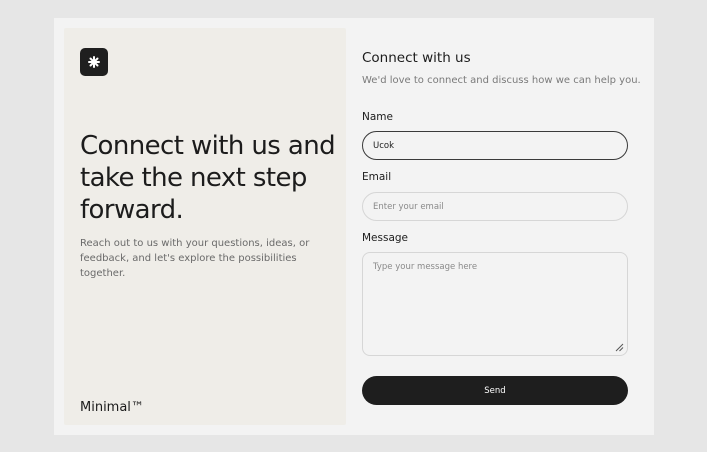 The image size is (707, 452). Describe the element at coordinates (416, 58) in the screenshot. I see `form-title: Connect with us` at that location.